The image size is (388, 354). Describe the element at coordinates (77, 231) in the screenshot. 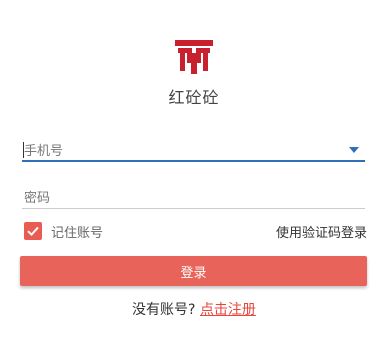

I see `remember-label: 记住账号` at that location.